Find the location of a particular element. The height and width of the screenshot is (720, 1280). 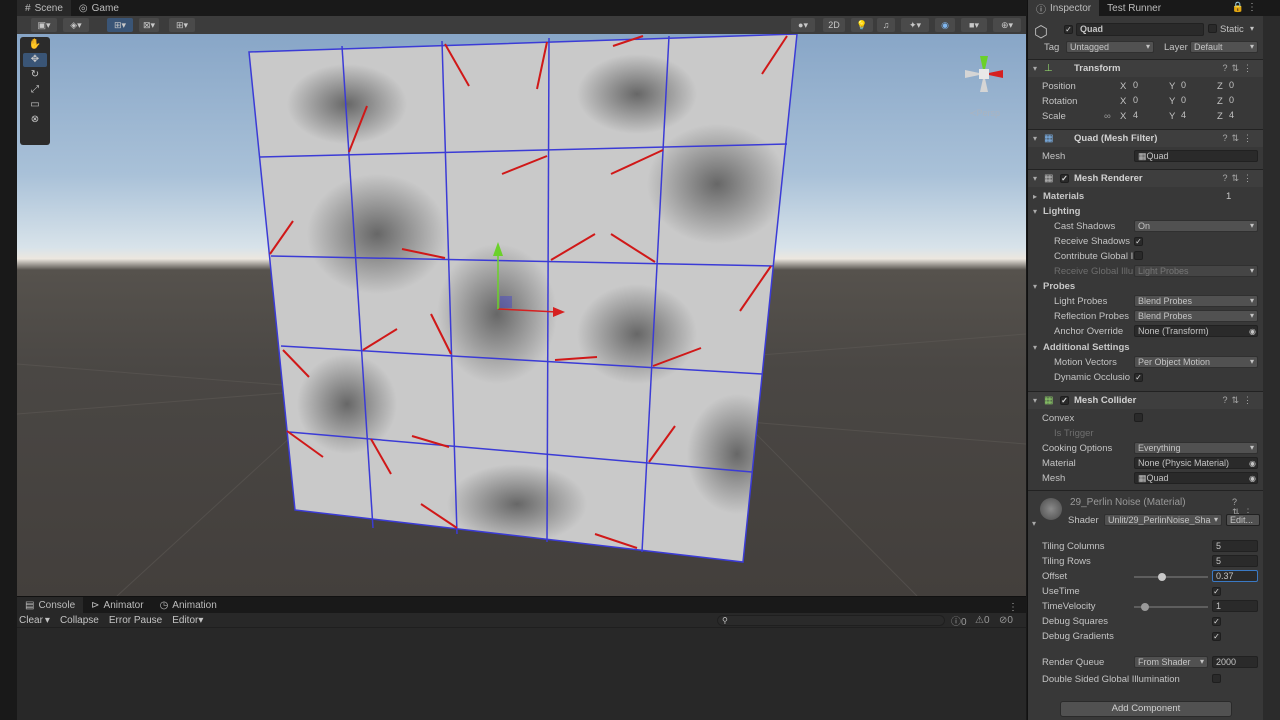

effects-button: ✦▾ is located at coordinates (915, 25).